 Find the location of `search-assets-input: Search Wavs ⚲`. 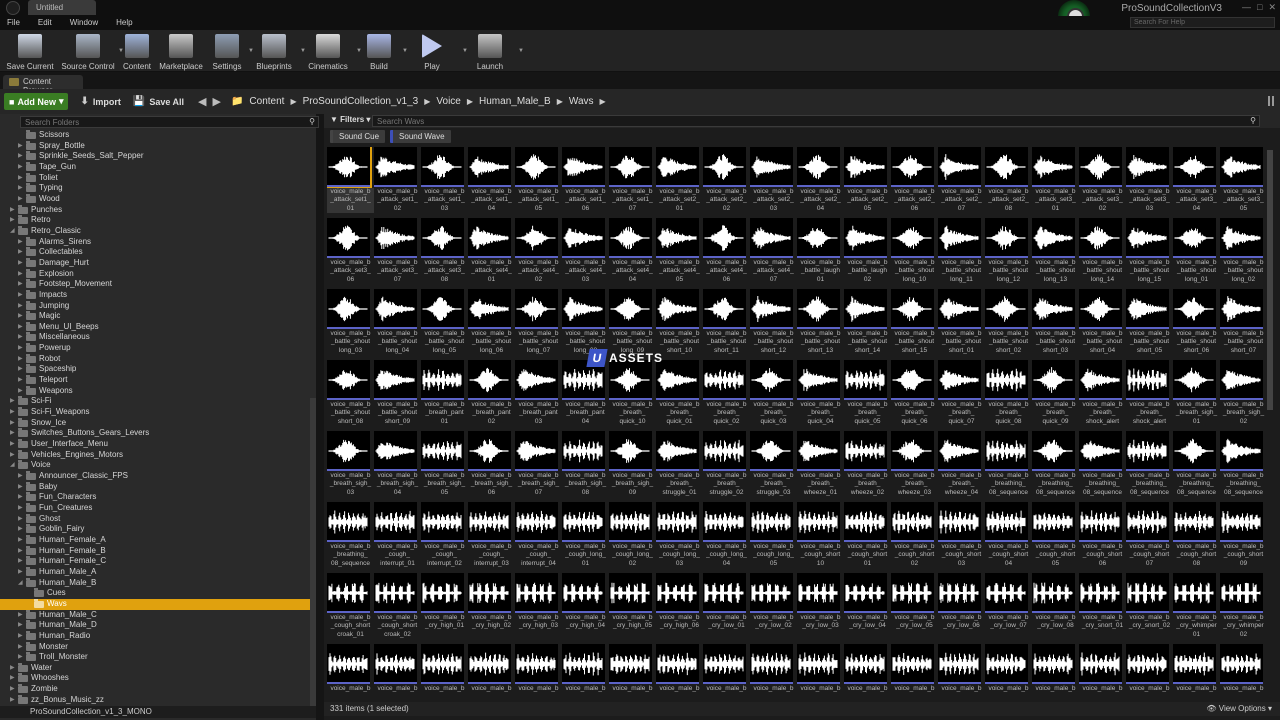

search-assets-input: Search Wavs ⚲ is located at coordinates (816, 121).